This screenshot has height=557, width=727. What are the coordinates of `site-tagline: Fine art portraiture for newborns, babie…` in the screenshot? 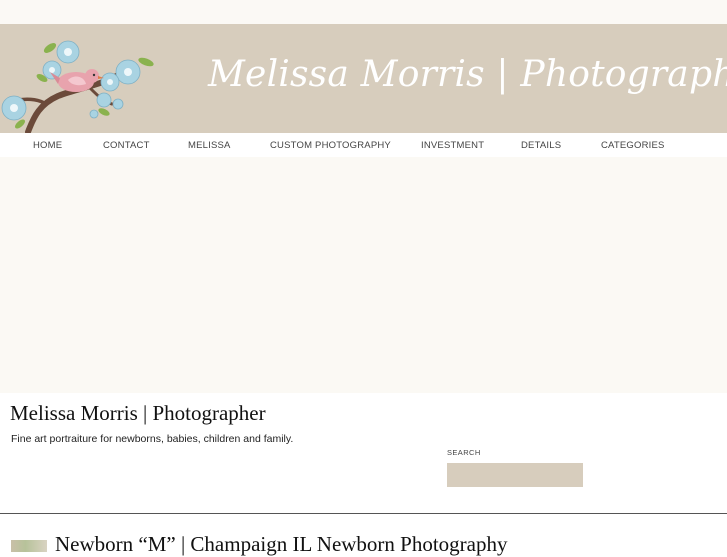 It's located at (152, 439).